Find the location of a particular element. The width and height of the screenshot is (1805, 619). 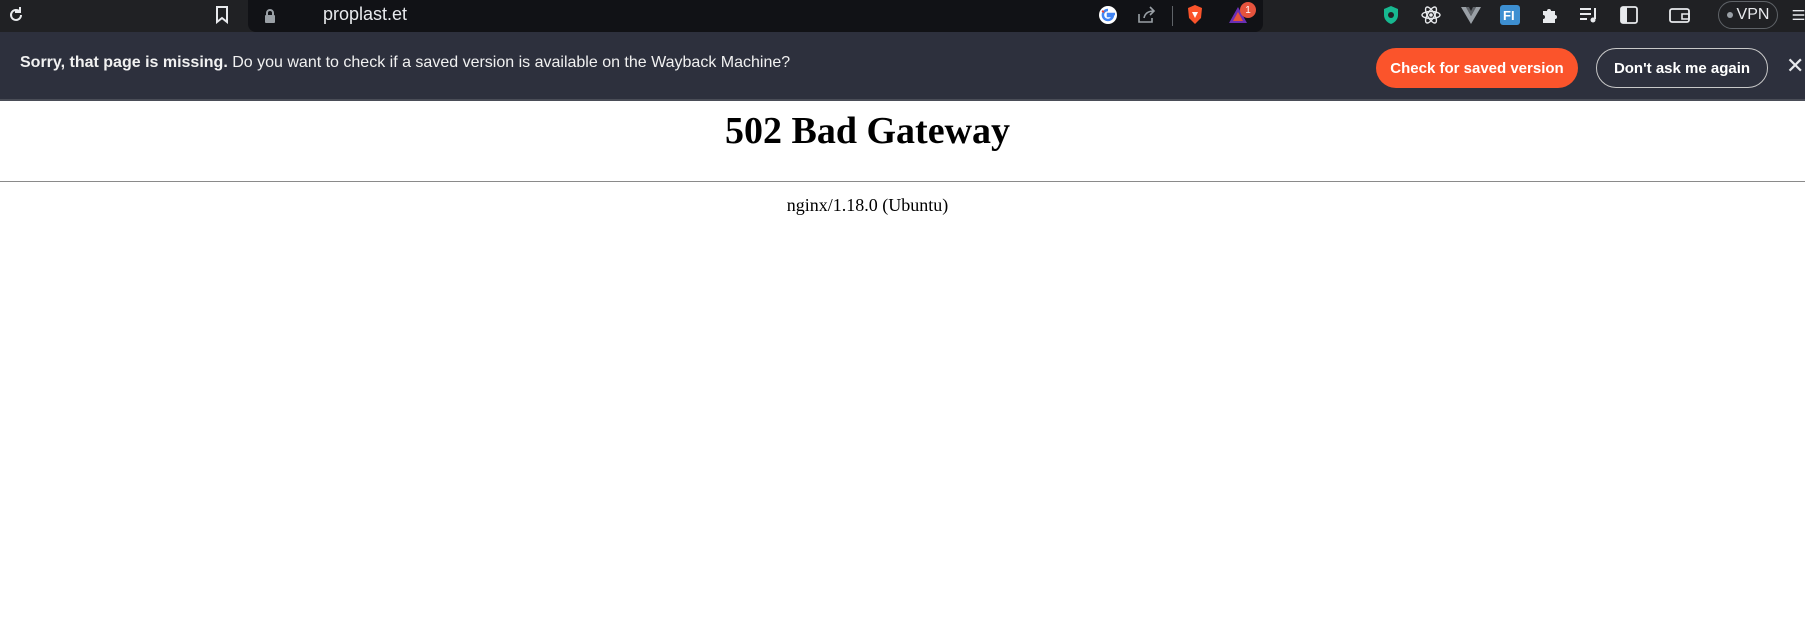

extensions-puzzle-icon is located at coordinates (1550, 15).